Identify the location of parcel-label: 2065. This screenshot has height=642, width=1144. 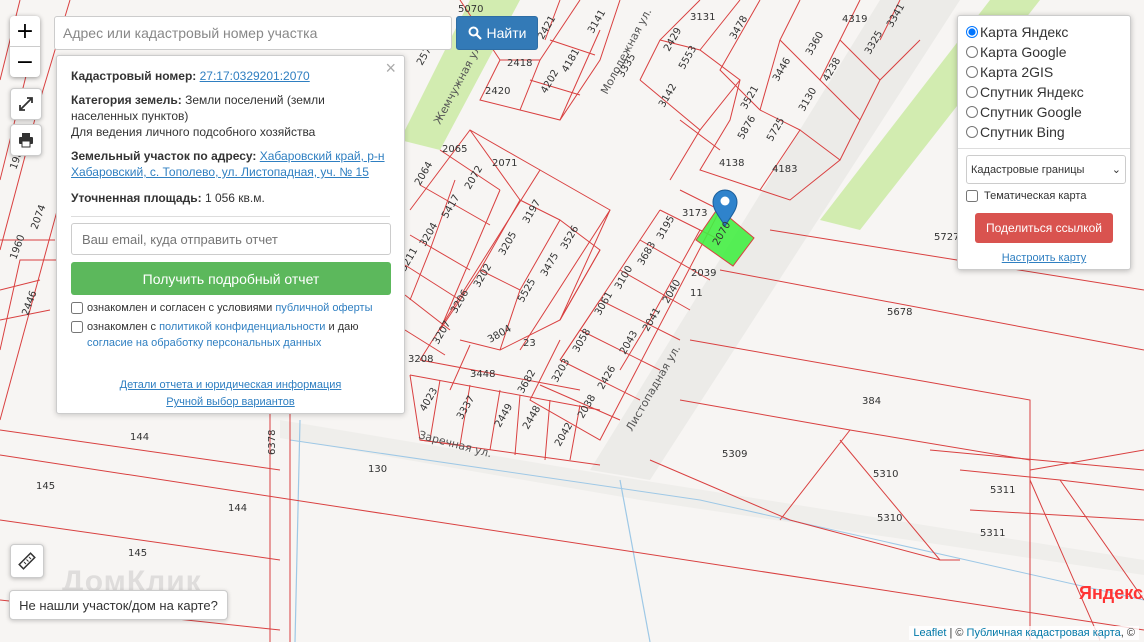
(454, 149).